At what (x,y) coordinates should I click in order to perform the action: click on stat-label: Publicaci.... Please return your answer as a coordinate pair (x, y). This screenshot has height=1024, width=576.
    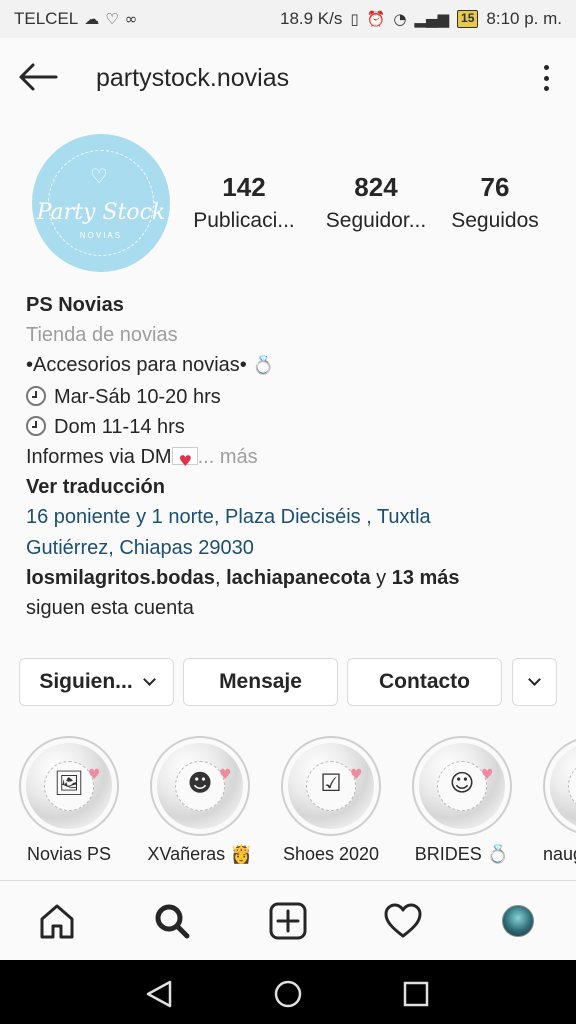
    Looking at the image, I should click on (244, 220).